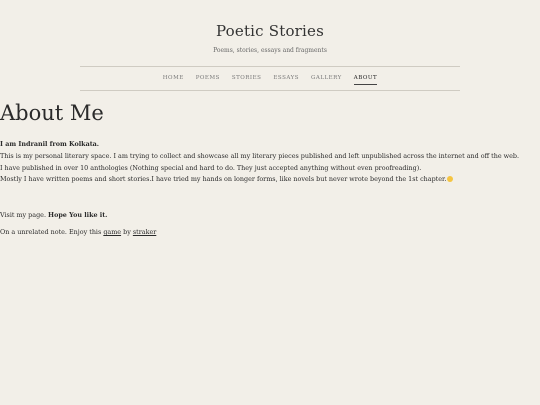  Describe the element at coordinates (52, 113) in the screenshot. I see `page-title: About Me` at that location.